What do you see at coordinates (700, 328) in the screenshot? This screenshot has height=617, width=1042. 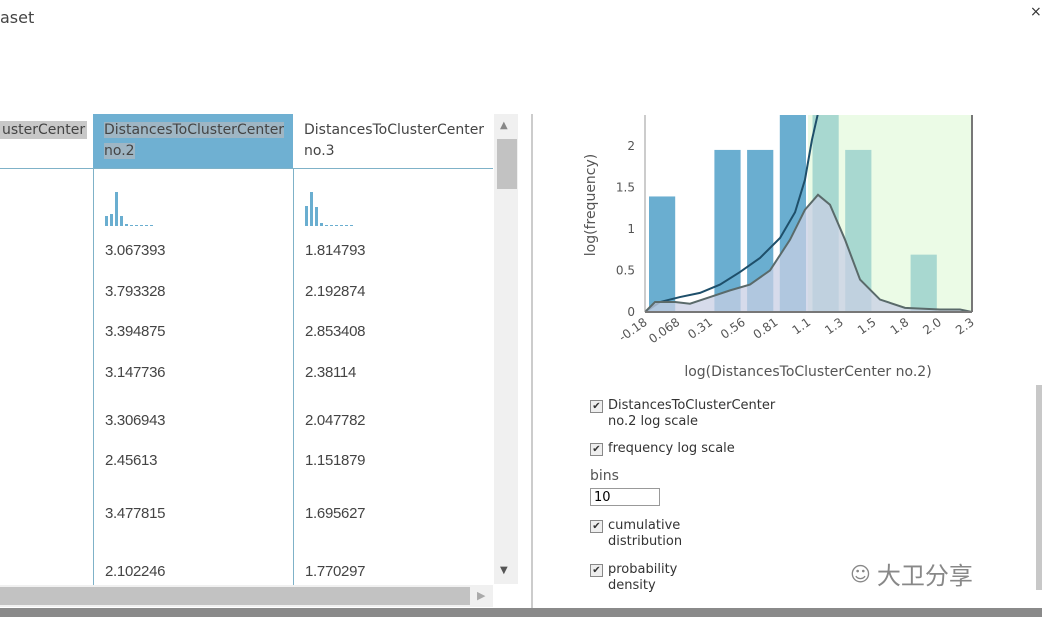 I see `x-tick-label: 0.31` at bounding box center [700, 328].